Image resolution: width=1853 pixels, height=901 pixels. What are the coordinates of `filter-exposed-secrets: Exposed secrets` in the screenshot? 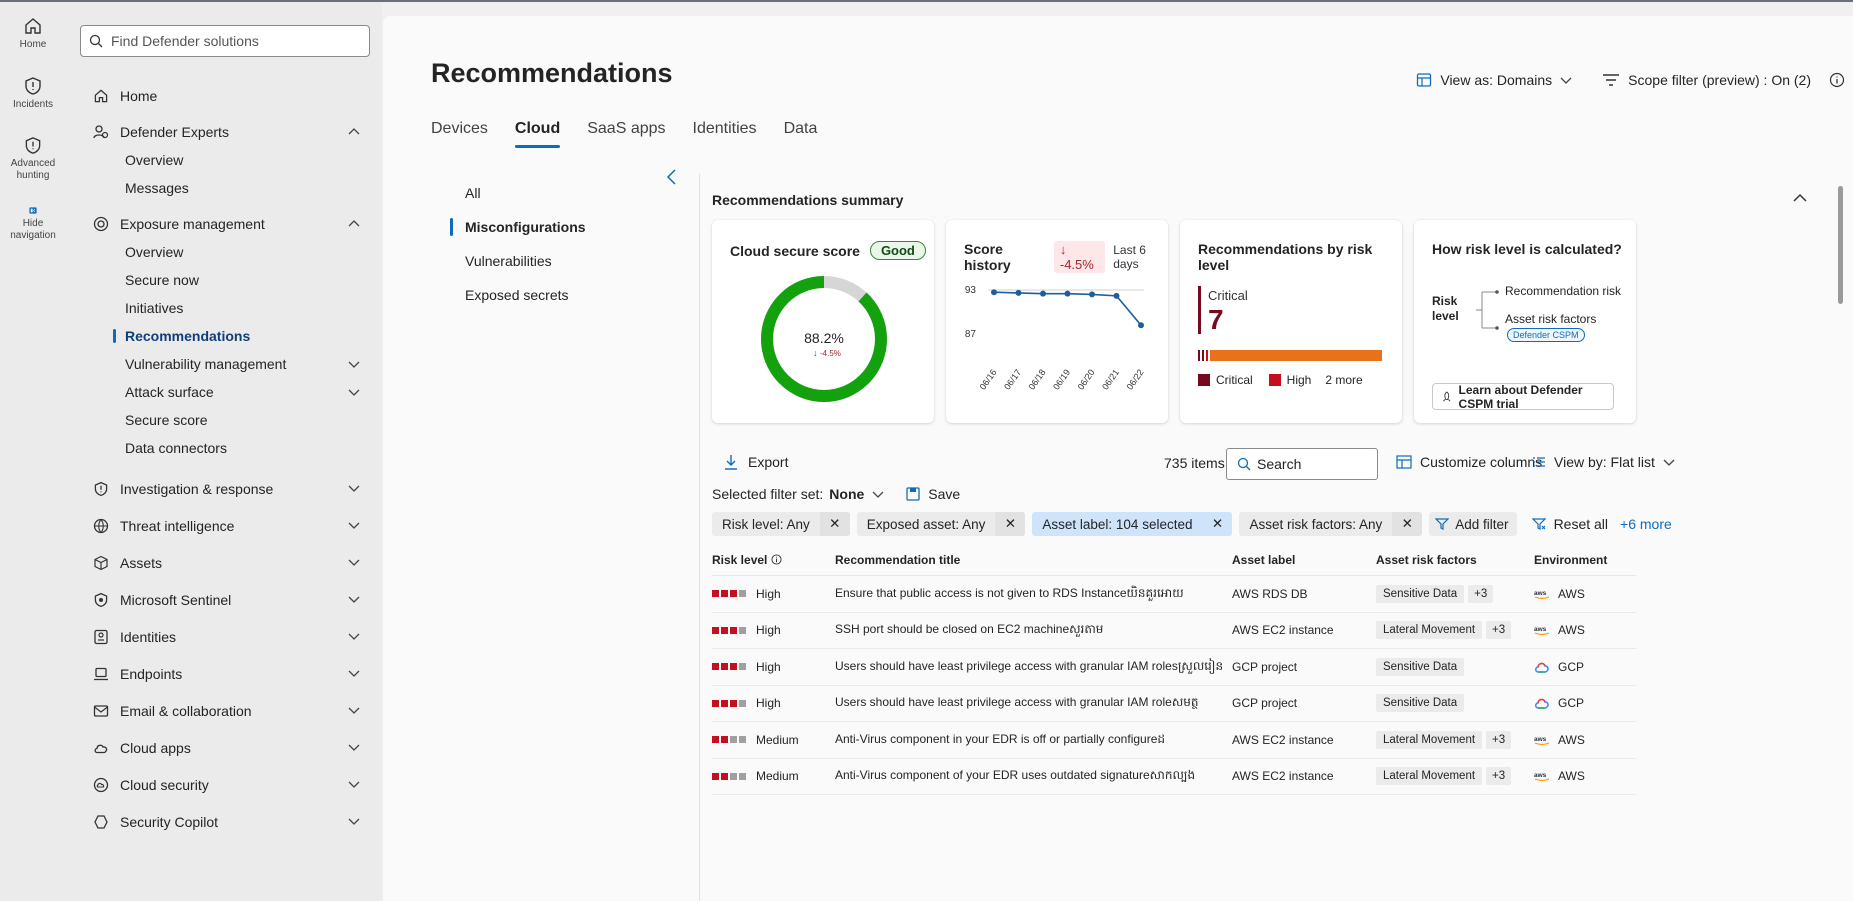 It's located at (538, 295).